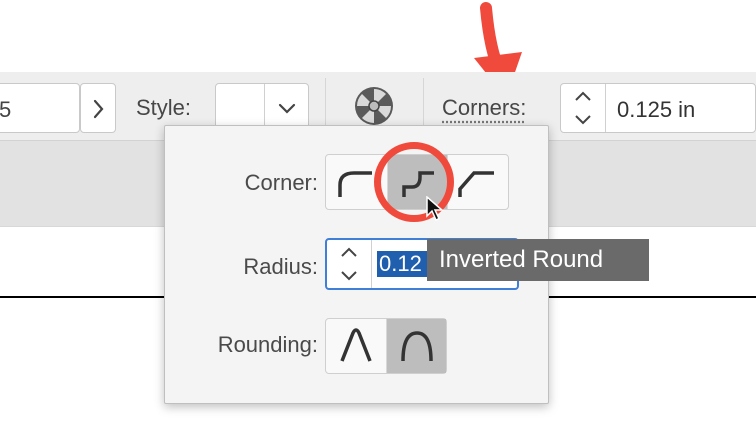 The width and height of the screenshot is (756, 422). I want to click on radius-stepper, so click(349, 264).